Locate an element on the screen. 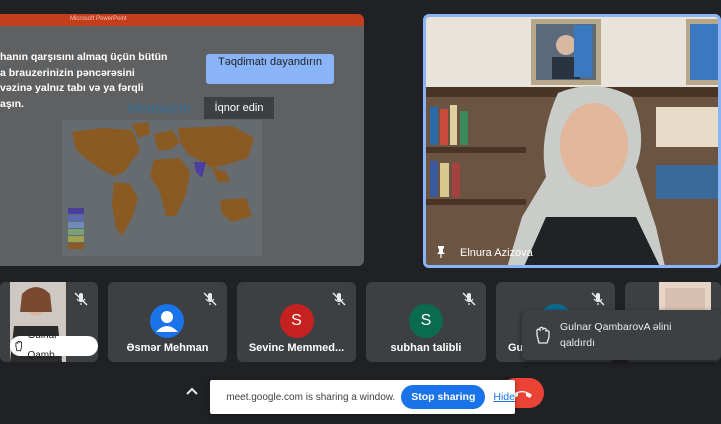 Image resolution: width=721 pixels, height=424 pixels. slide-line: a brauzerinizin pəncərəsini is located at coordinates (67, 72).